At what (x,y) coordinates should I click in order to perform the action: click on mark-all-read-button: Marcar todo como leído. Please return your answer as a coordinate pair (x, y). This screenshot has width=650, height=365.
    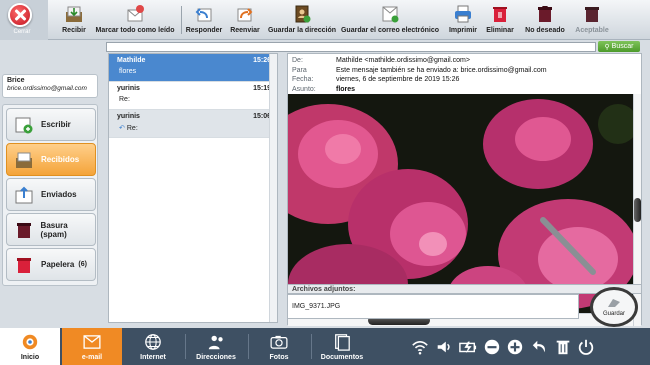
    Looking at the image, I should click on (135, 20).